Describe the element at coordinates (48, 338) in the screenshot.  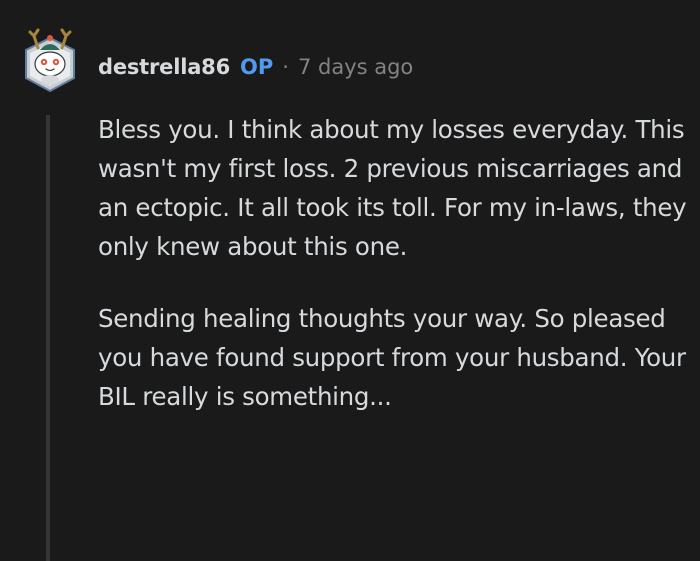
I see `thread-collapse-line` at that location.